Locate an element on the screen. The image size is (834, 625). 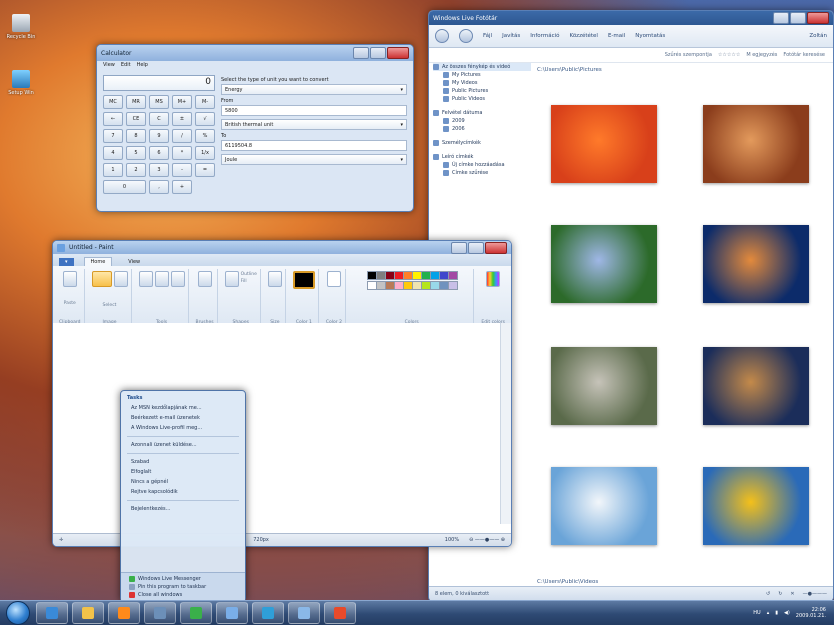
calculator-key: 1/x is located at coordinates (205, 153).